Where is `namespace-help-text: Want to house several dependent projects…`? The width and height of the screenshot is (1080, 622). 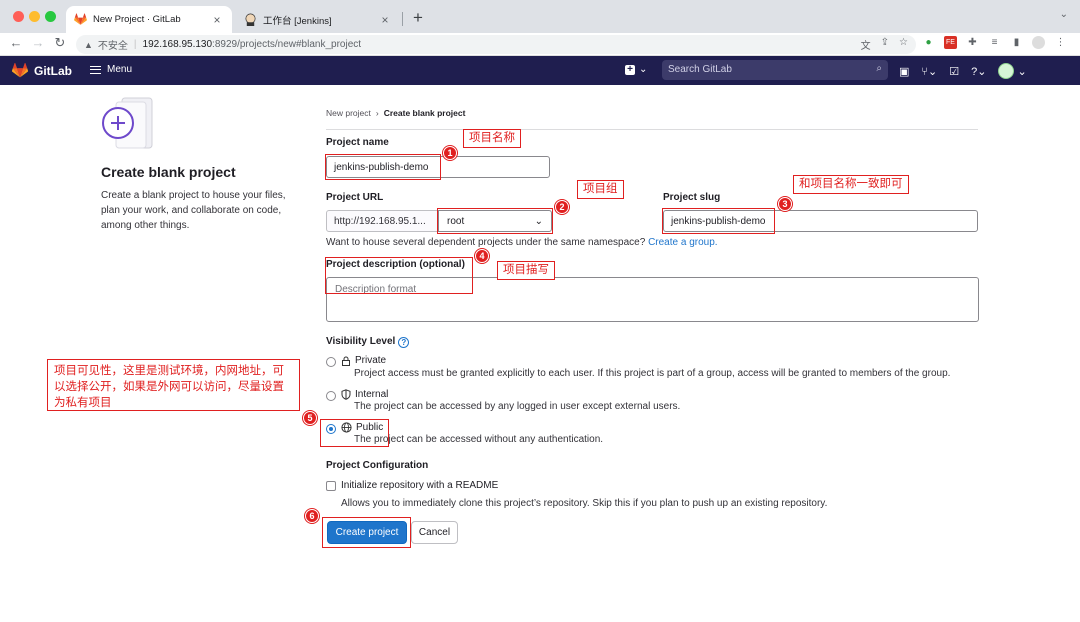
namespace-help-text: Want to house several dependent projects… is located at coordinates (486, 242).